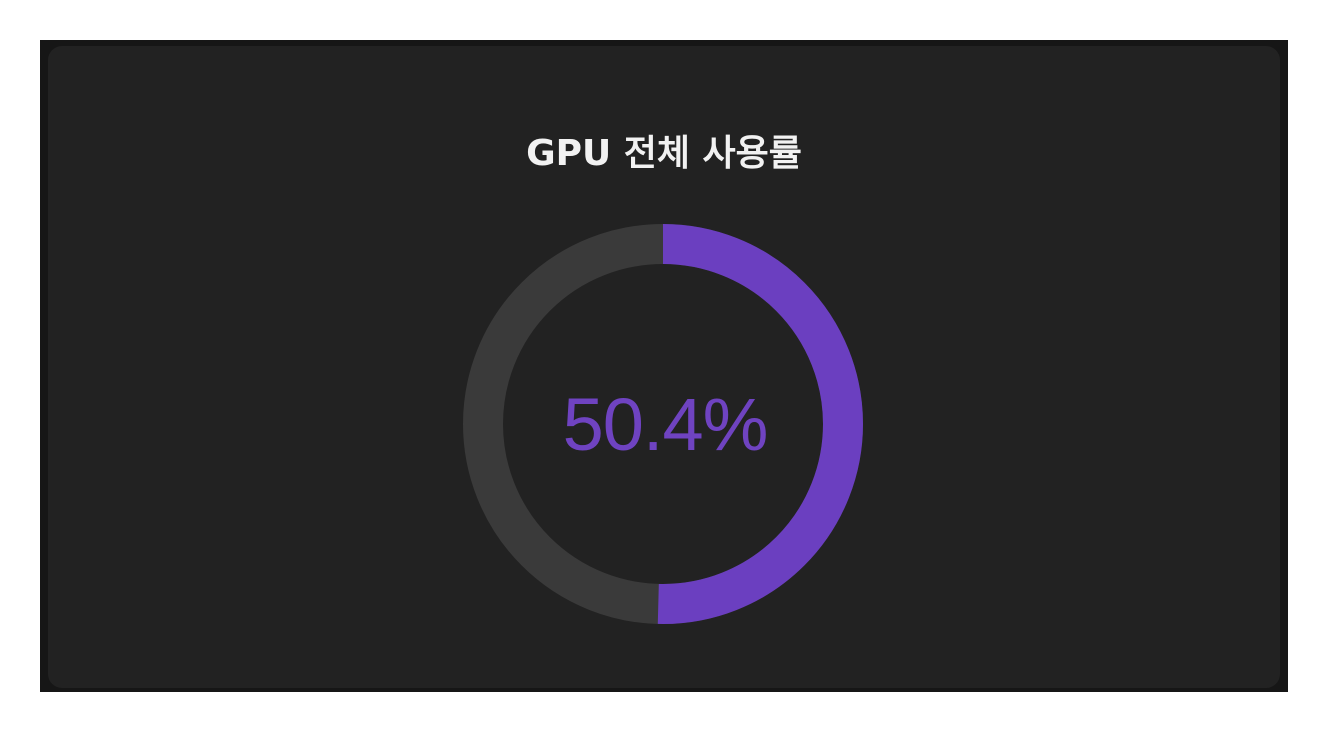 Image resolution: width=1328 pixels, height=732 pixels. I want to click on usage-percent-value: 50.4%, so click(665, 424).